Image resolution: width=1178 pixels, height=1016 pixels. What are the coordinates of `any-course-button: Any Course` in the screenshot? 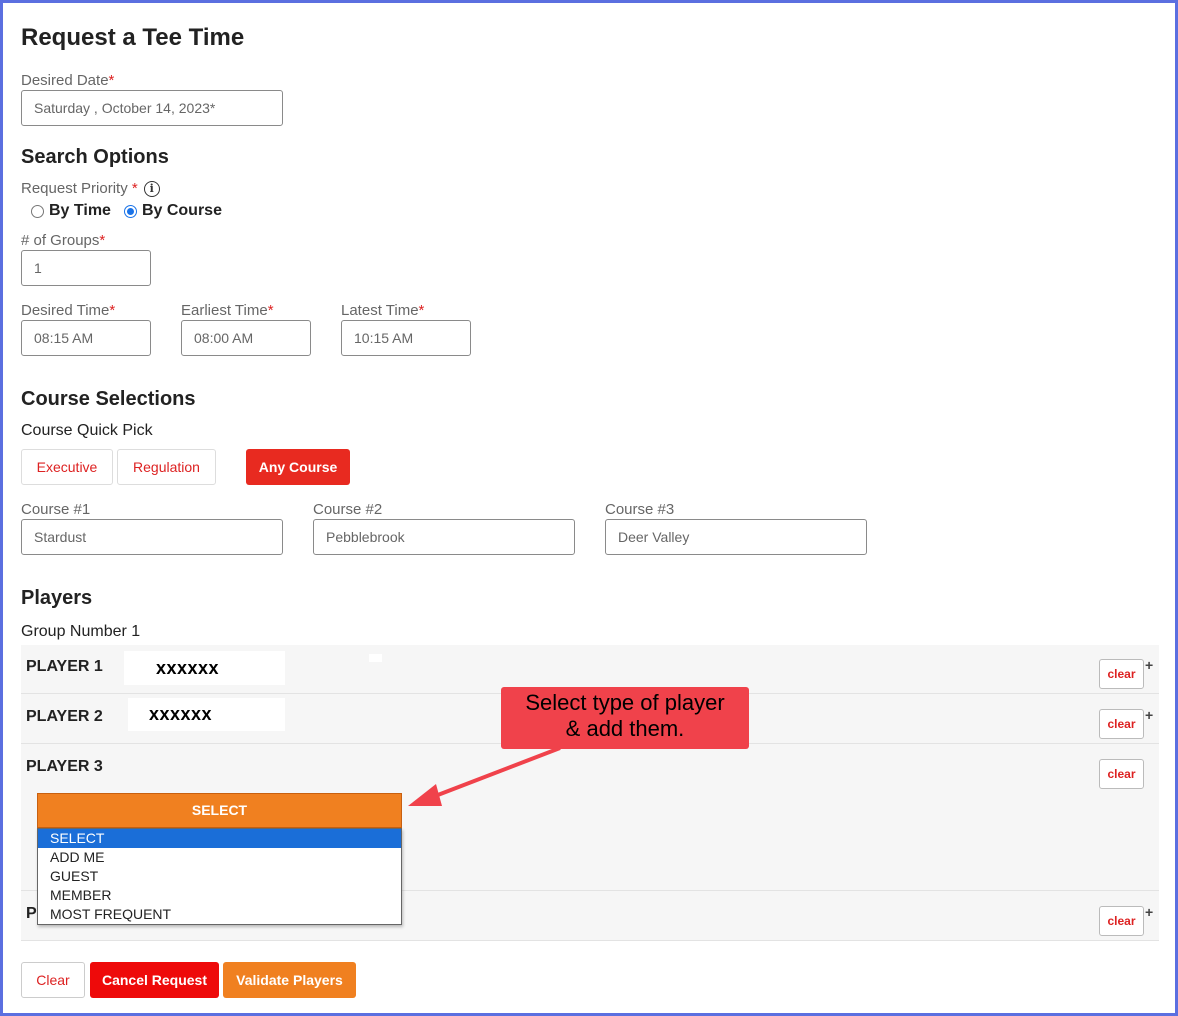 It's located at (298, 467).